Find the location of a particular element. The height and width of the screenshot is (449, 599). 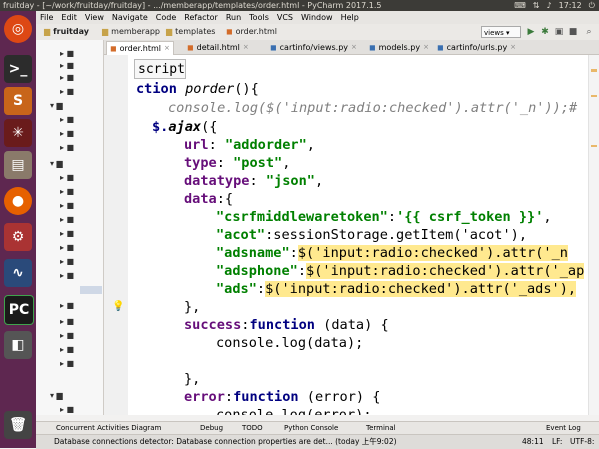

code-line: }, is located at coordinates (192, 307).